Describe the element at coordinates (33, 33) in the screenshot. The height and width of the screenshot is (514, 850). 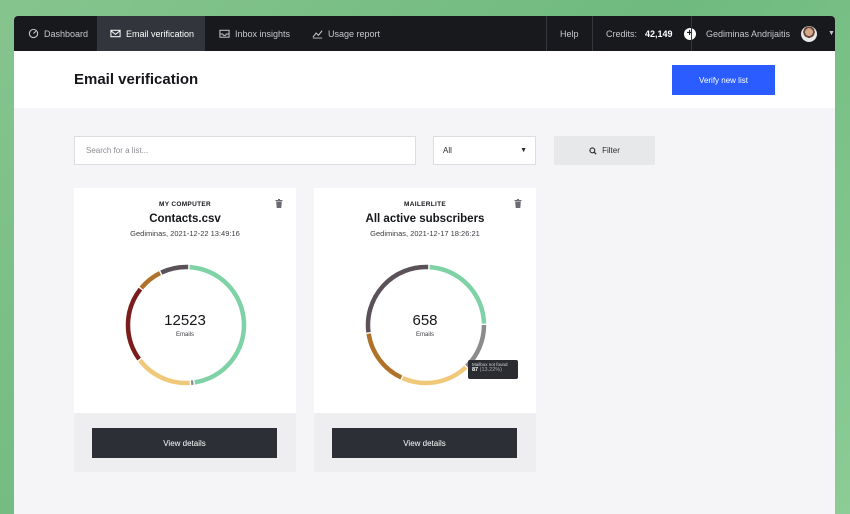
I see `dashboard-icon` at that location.